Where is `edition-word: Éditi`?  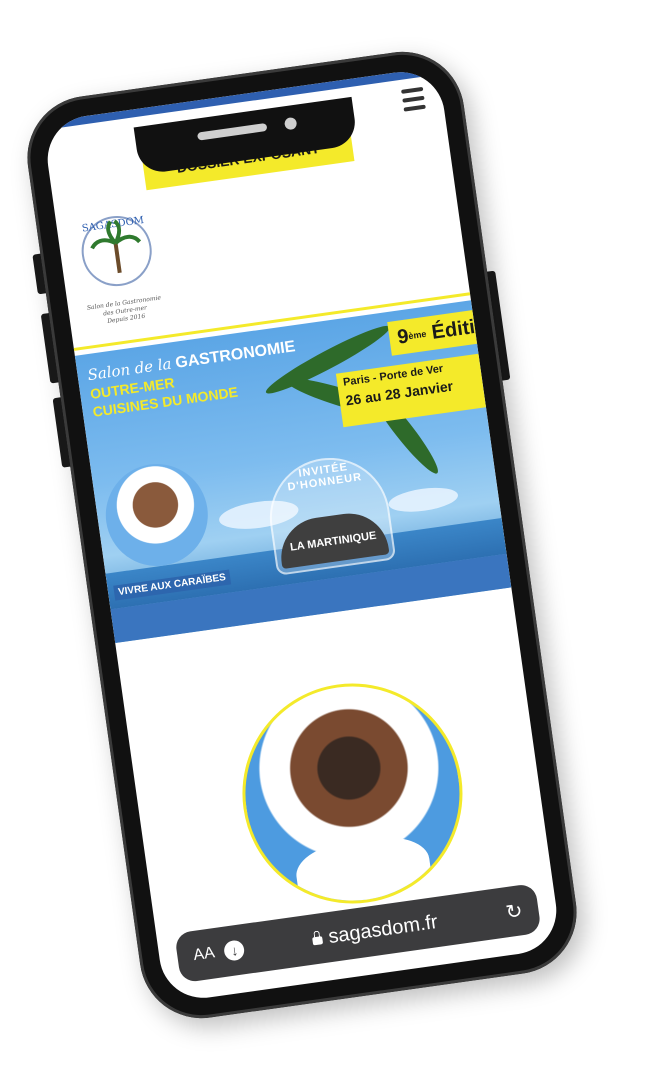
edition-word: Éditi is located at coordinates (453, 329).